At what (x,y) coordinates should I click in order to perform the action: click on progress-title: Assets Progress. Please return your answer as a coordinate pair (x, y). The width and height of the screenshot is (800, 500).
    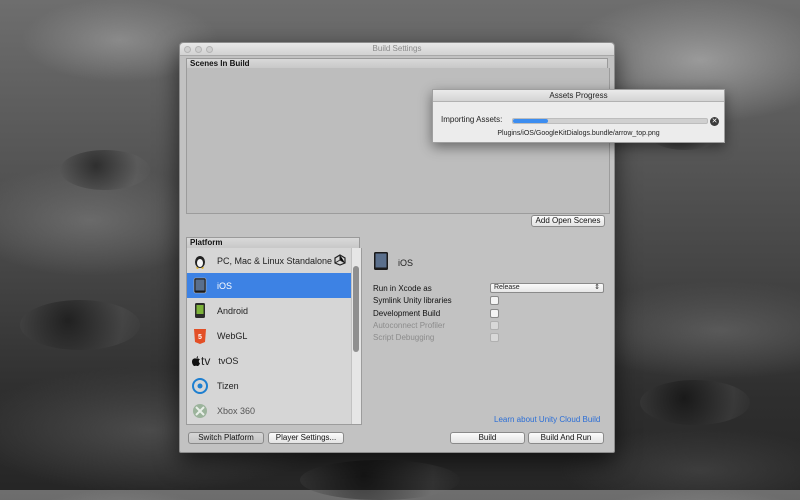
    Looking at the image, I should click on (578, 96).